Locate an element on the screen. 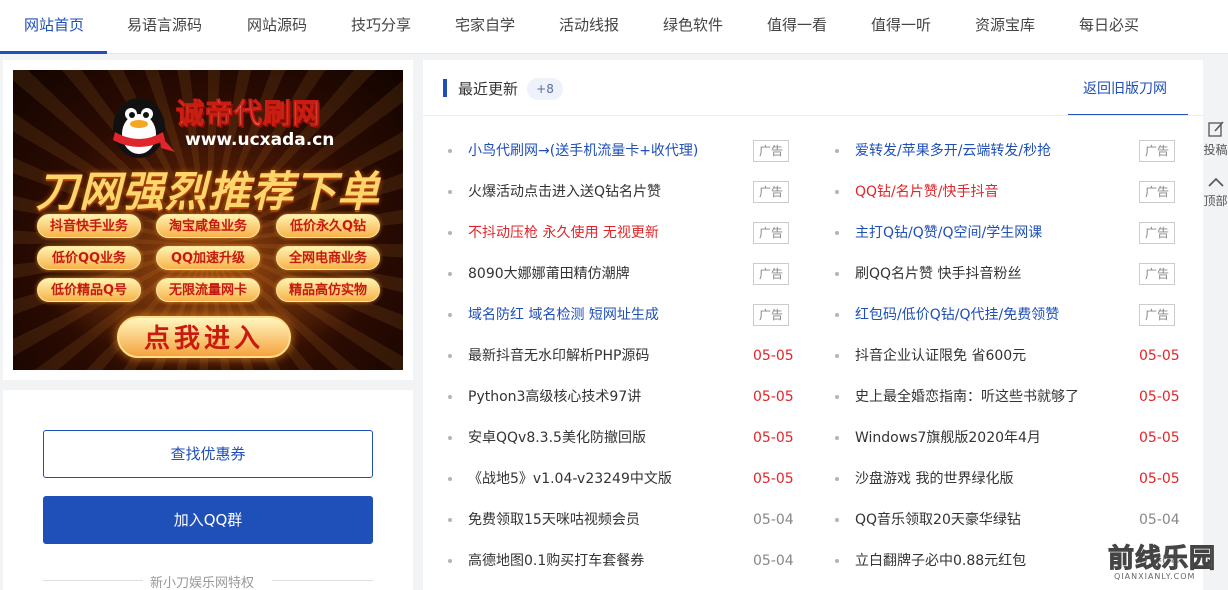  list-item: QQ钻/名片赞/快手抖音 广告 is located at coordinates (1005, 192).